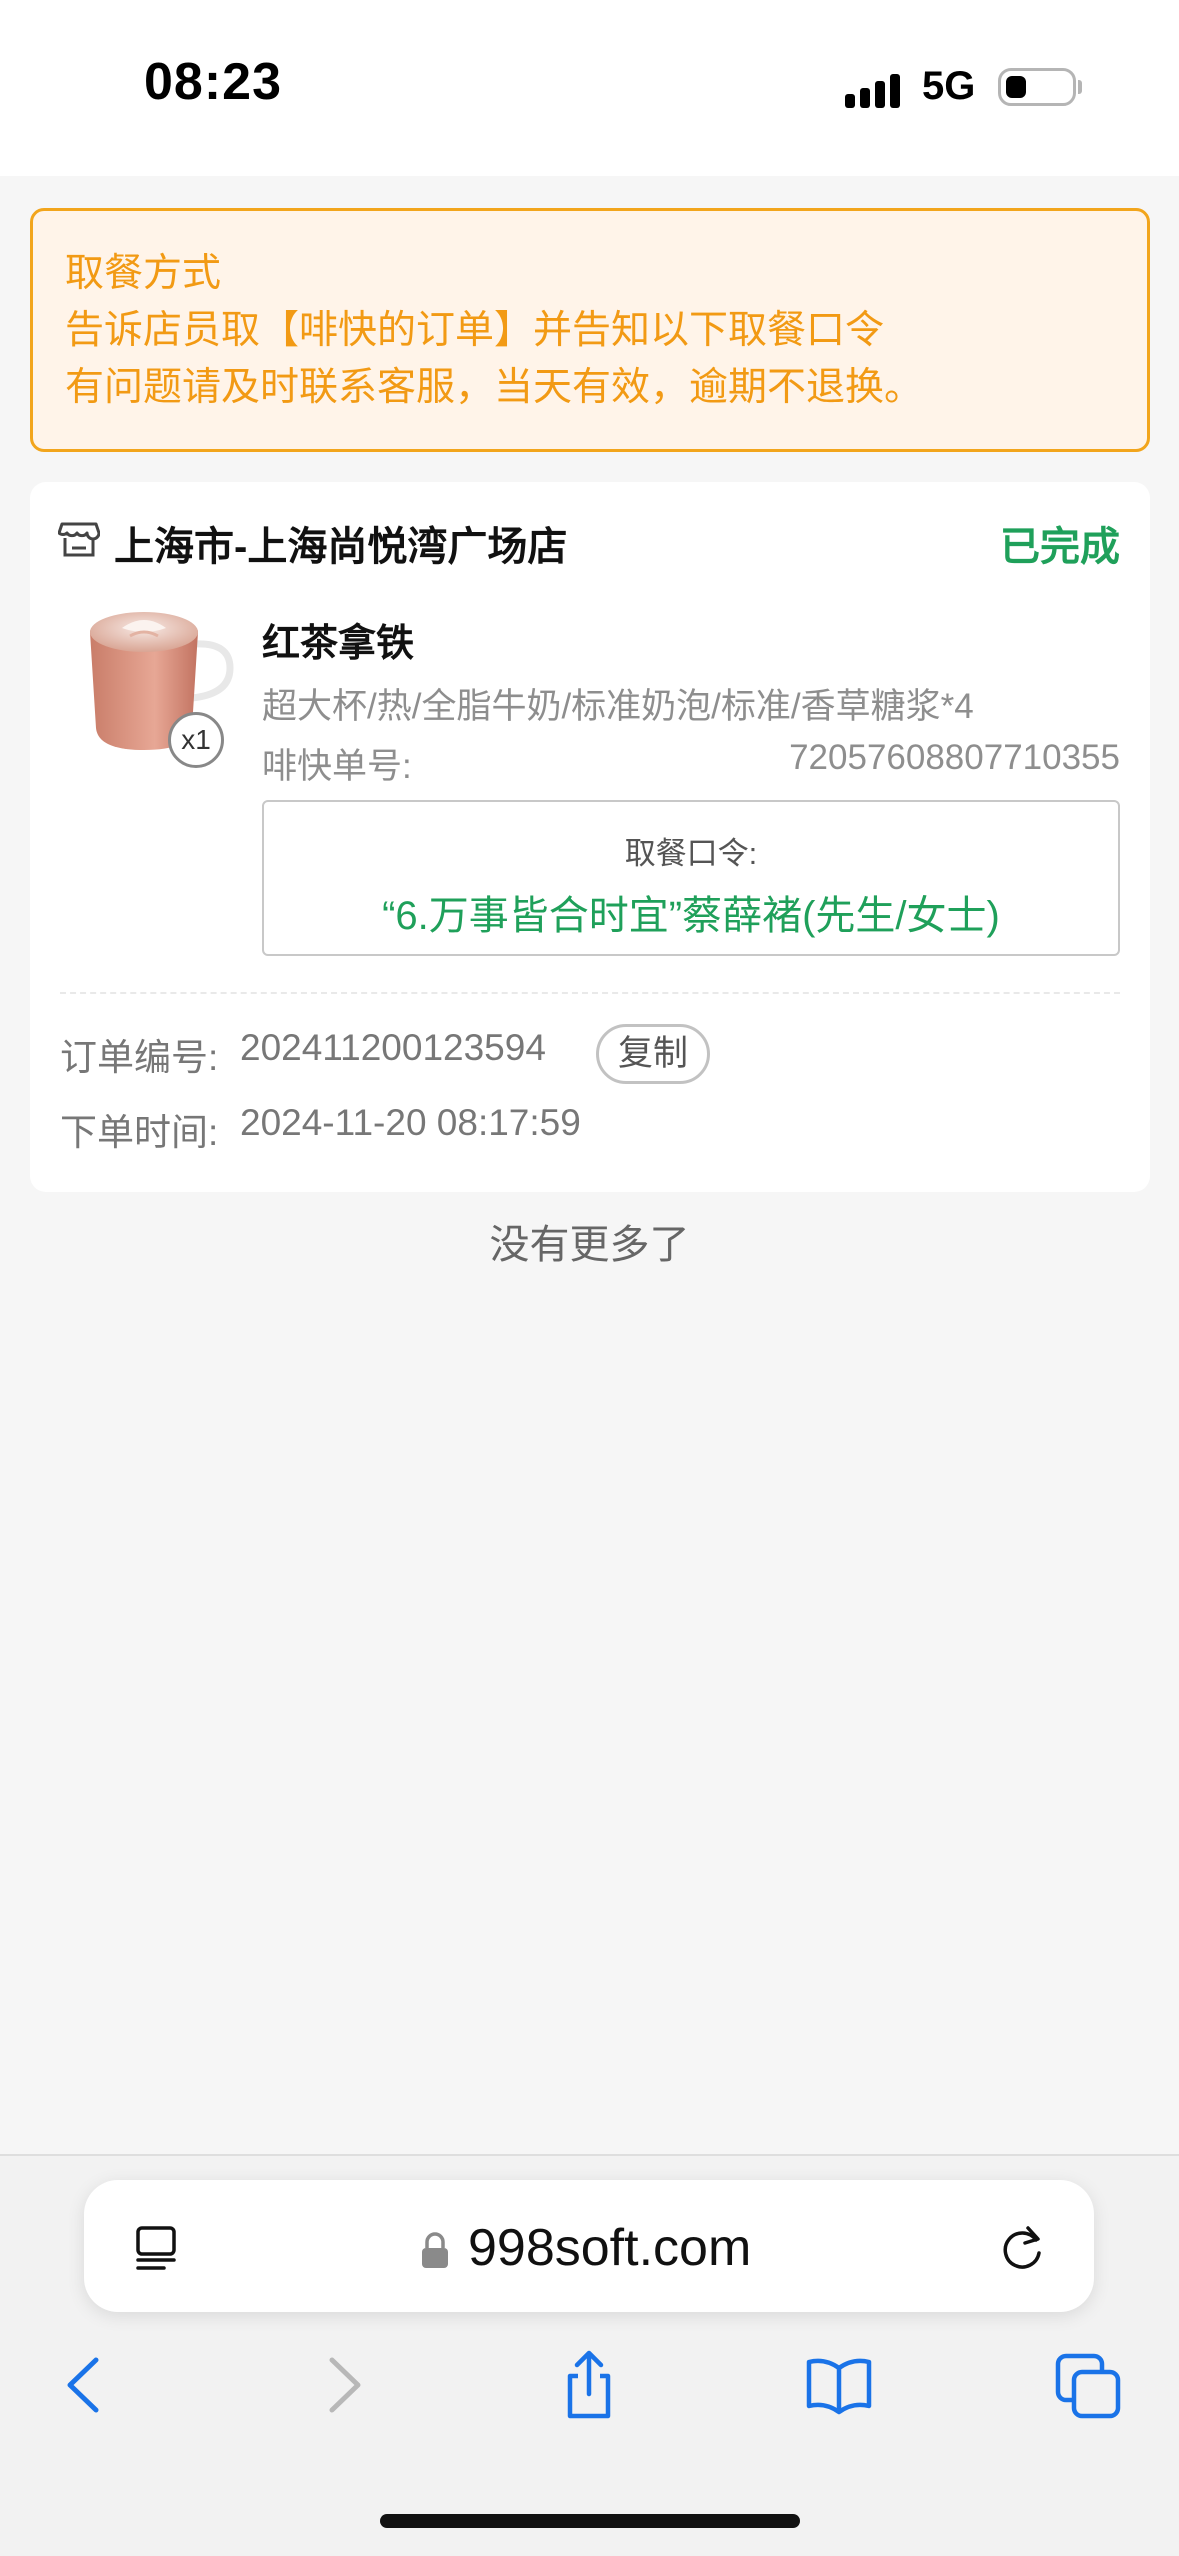 Image resolution: width=1179 pixels, height=2556 pixels. What do you see at coordinates (954, 757) in the screenshot?
I see `fast-order-number: 72057608807710355` at bounding box center [954, 757].